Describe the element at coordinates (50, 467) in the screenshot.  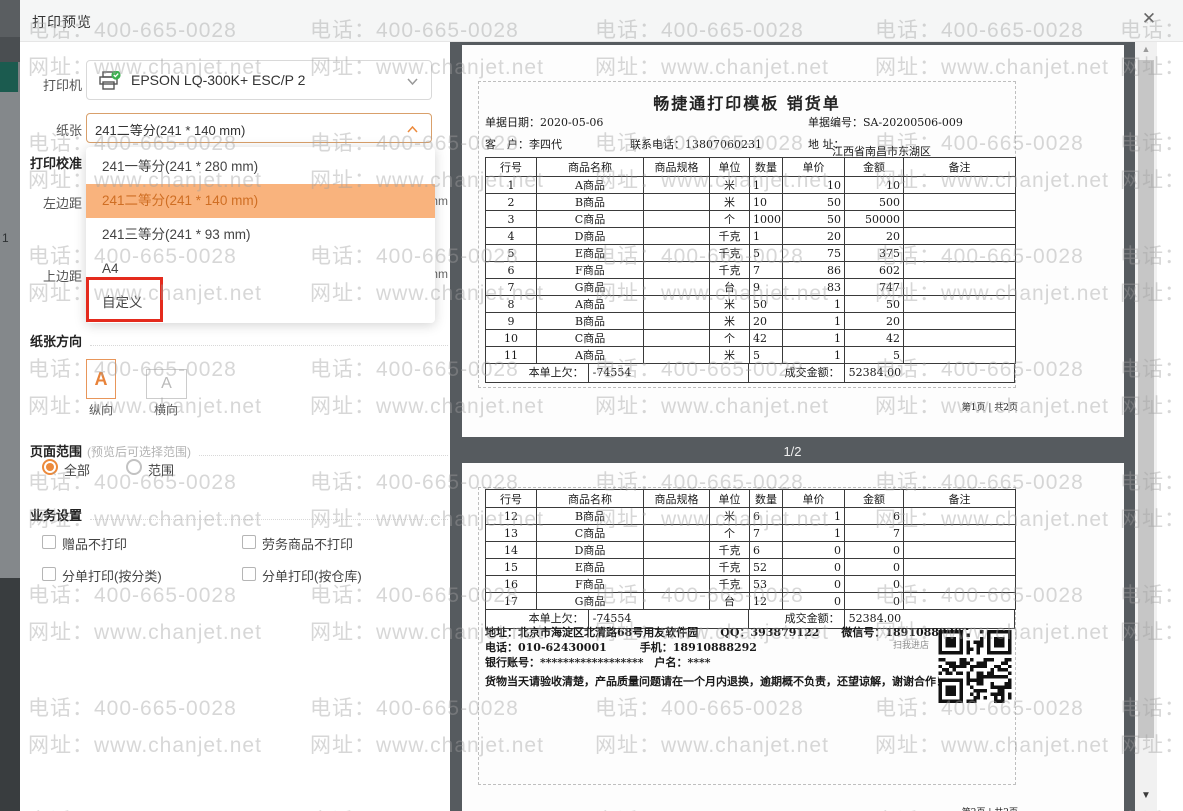
I see `radio-all-pages` at that location.